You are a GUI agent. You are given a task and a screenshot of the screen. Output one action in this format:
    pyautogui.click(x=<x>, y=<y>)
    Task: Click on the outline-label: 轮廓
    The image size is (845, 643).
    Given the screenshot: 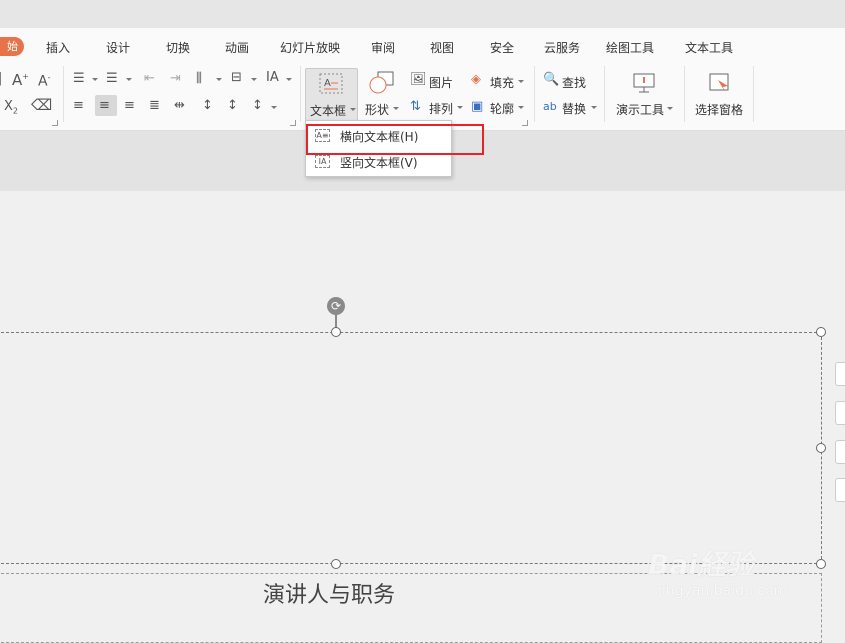 What is the action you would take?
    pyautogui.click(x=502, y=108)
    